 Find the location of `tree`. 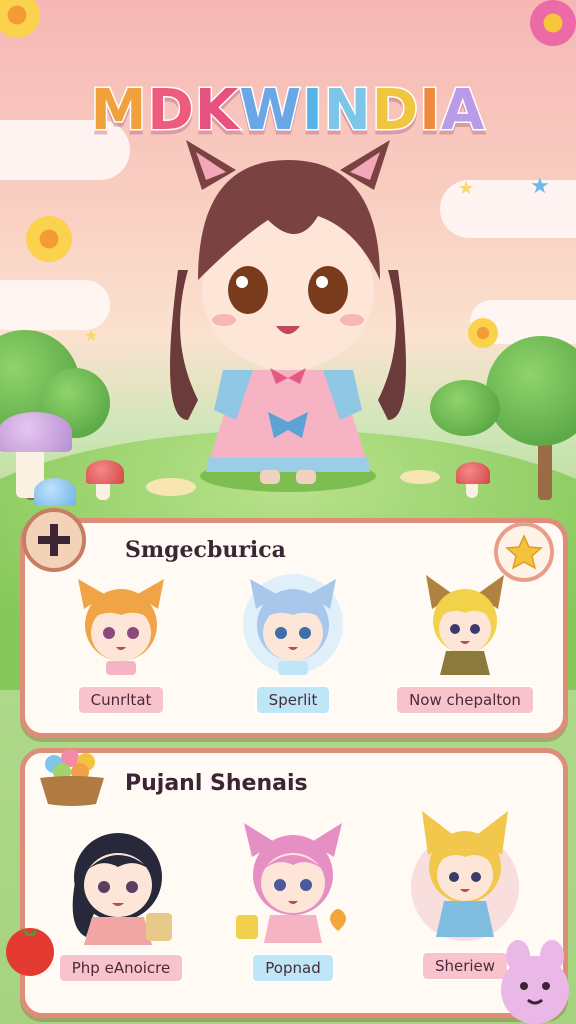

tree is located at coordinates (531, 391).